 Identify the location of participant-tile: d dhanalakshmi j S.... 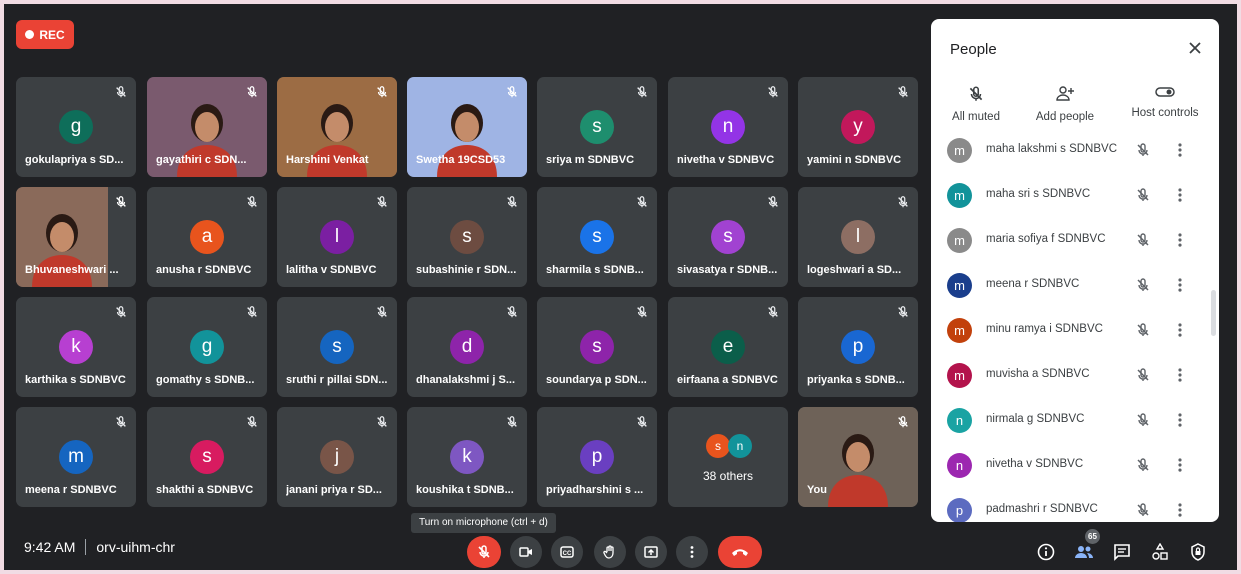
(467, 347).